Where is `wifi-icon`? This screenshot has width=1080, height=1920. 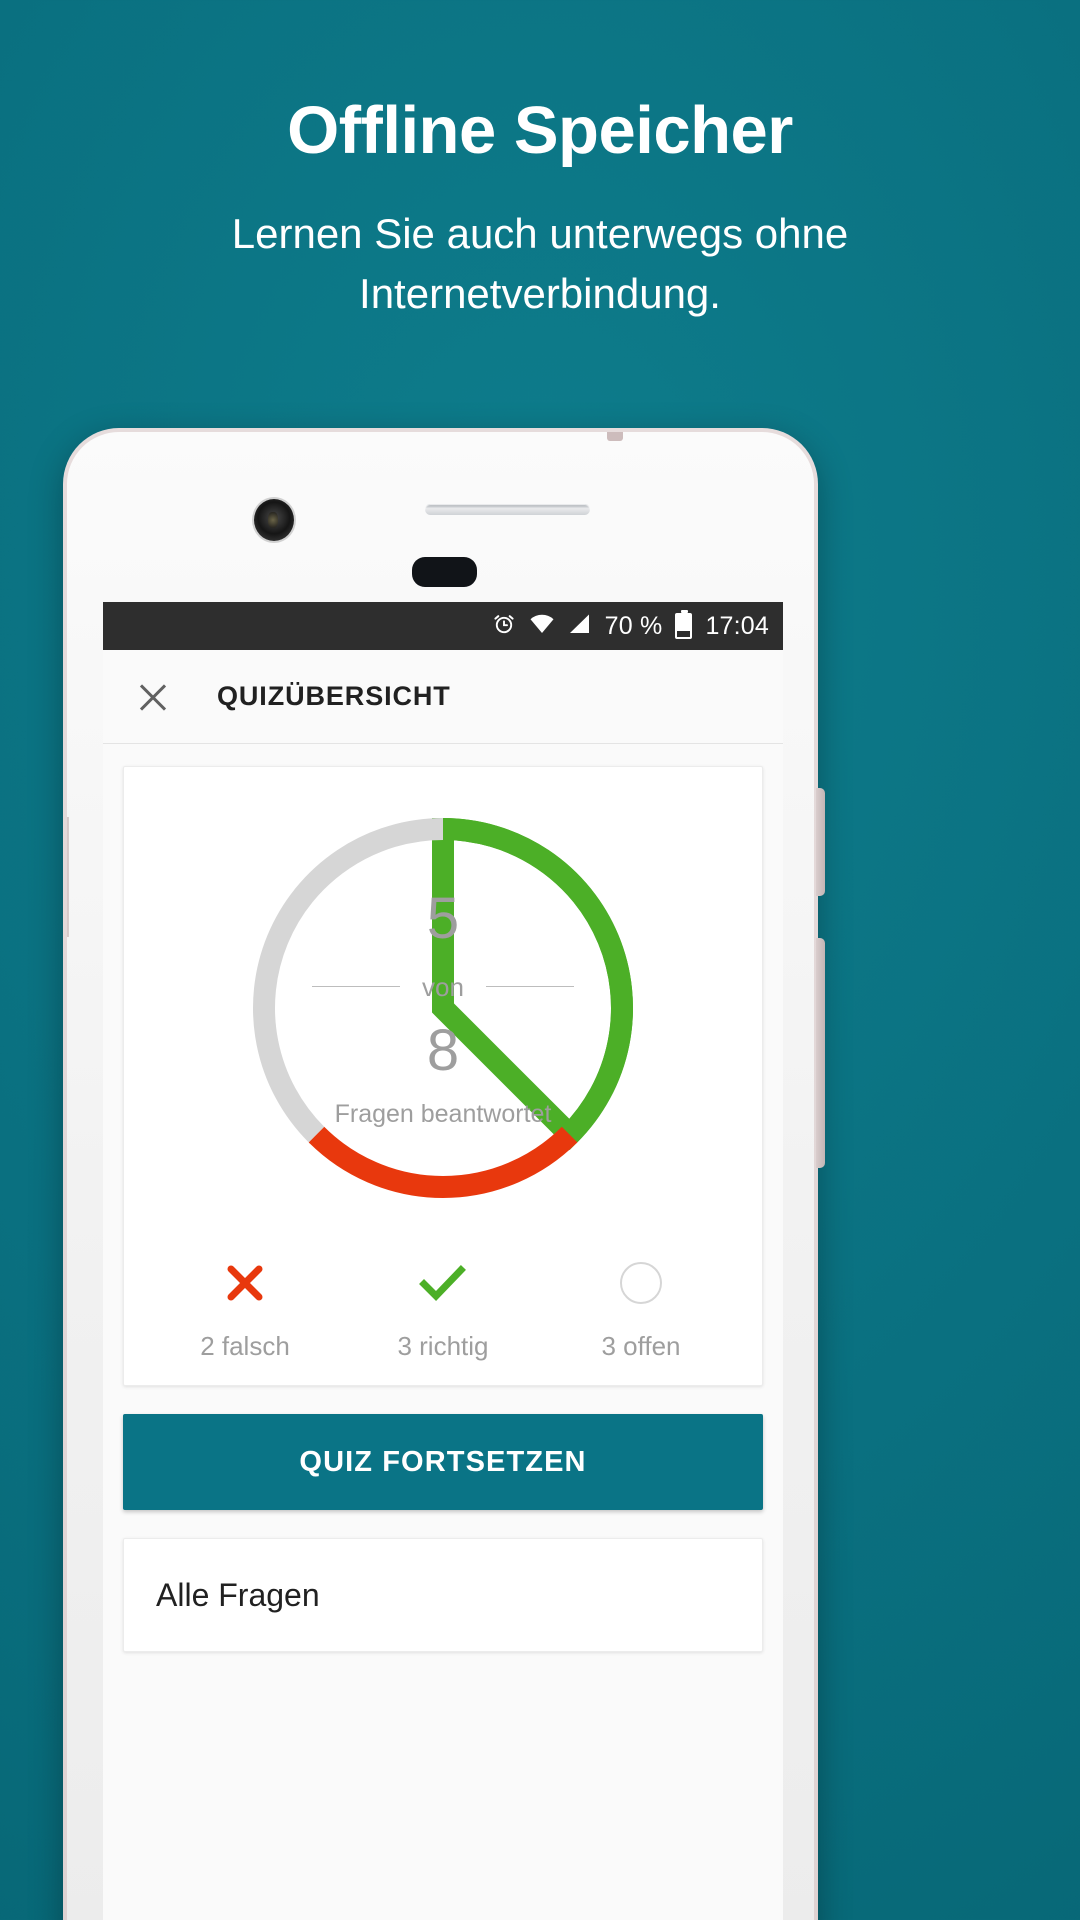 wifi-icon is located at coordinates (542, 626).